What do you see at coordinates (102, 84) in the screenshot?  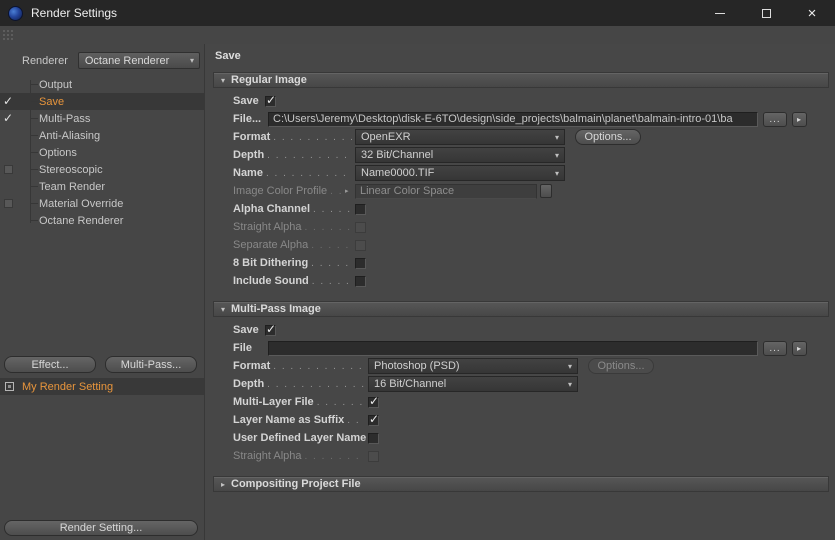 I see `tree-item-output: Output` at bounding box center [102, 84].